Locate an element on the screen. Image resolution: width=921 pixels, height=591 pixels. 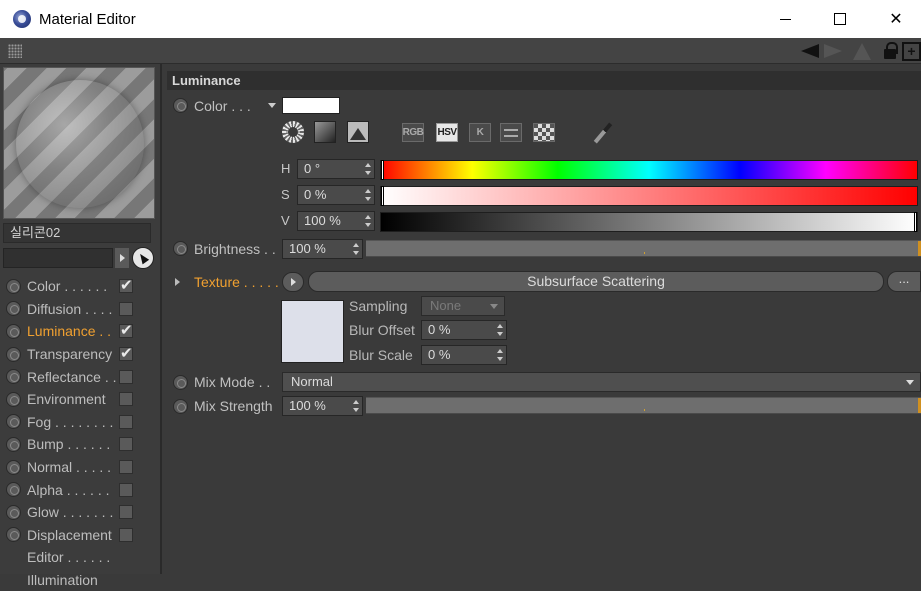
channel-search-input is located at coordinates (58, 258).